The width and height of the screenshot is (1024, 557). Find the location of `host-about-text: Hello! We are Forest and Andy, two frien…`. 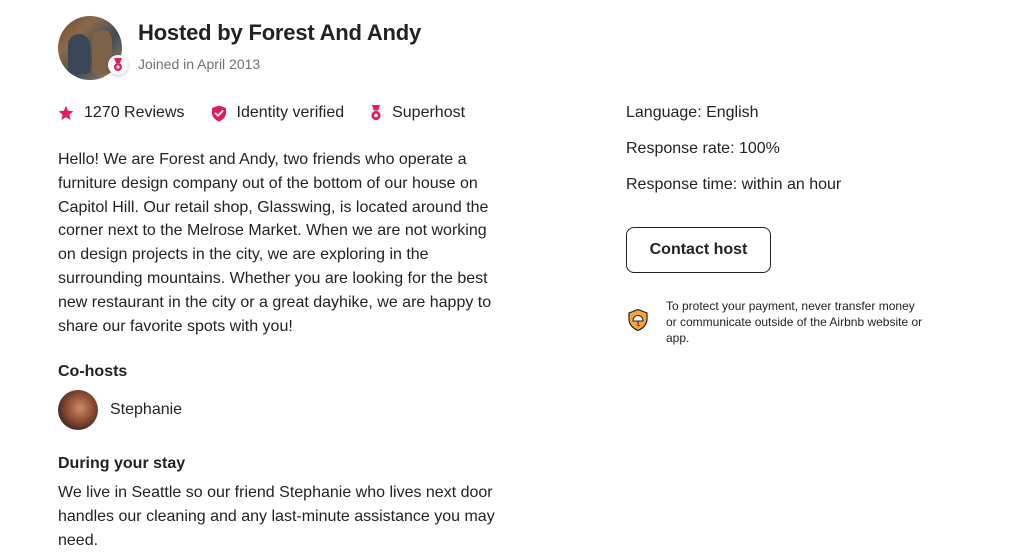

host-about-text: Hello! We are Forest and Andy, two frien… is located at coordinates (275, 243).